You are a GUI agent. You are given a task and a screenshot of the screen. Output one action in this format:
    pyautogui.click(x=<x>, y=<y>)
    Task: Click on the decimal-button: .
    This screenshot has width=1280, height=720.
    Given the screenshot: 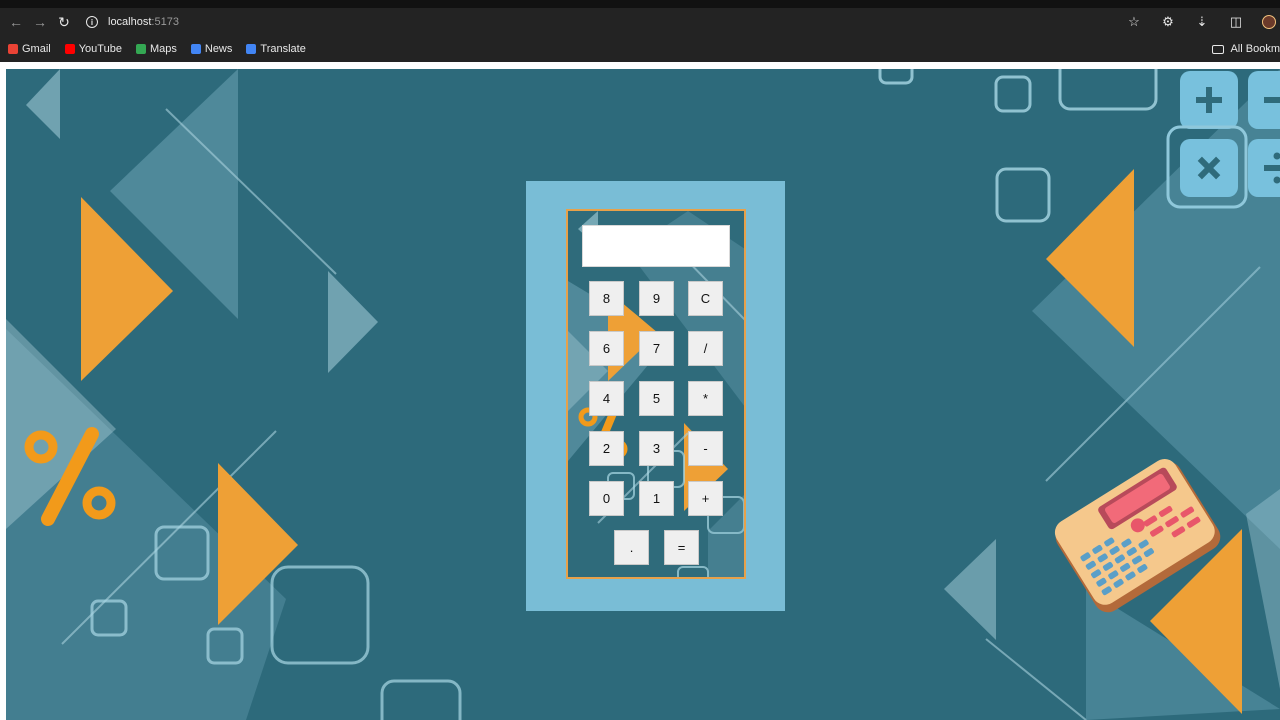 What is the action you would take?
    pyautogui.click(x=631, y=547)
    